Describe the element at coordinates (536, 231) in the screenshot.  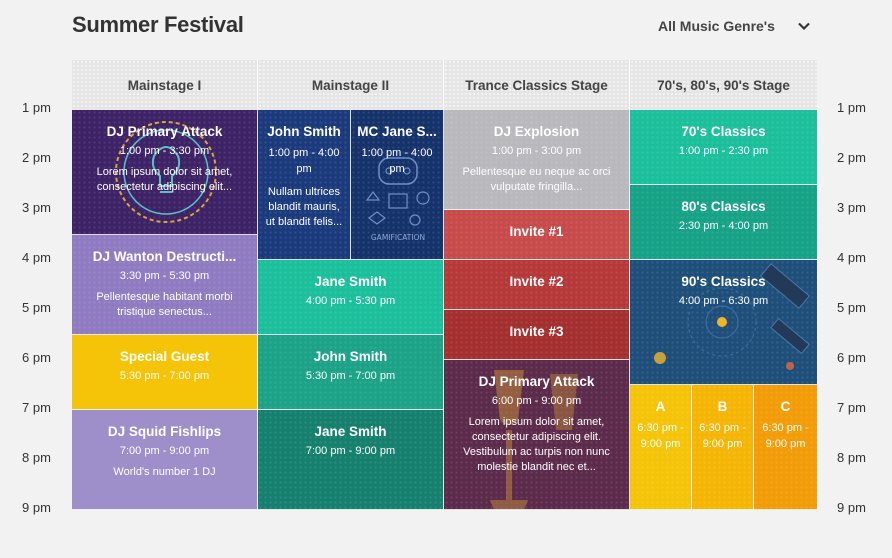
I see `event-name: Invite #1` at that location.